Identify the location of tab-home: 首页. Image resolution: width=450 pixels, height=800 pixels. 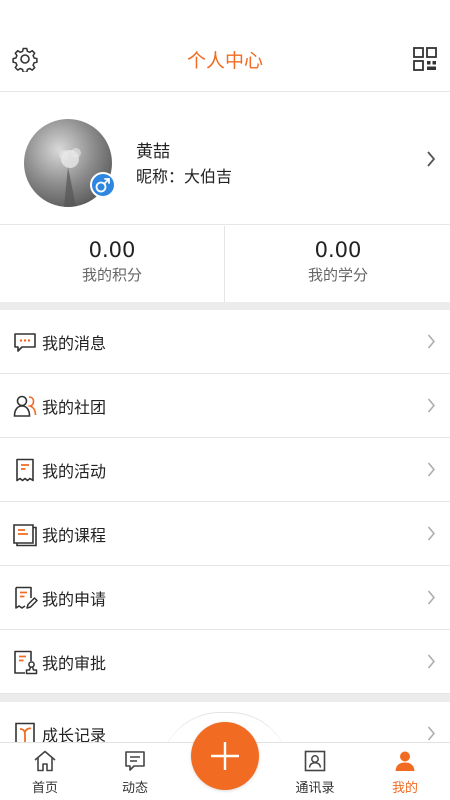
(45, 771).